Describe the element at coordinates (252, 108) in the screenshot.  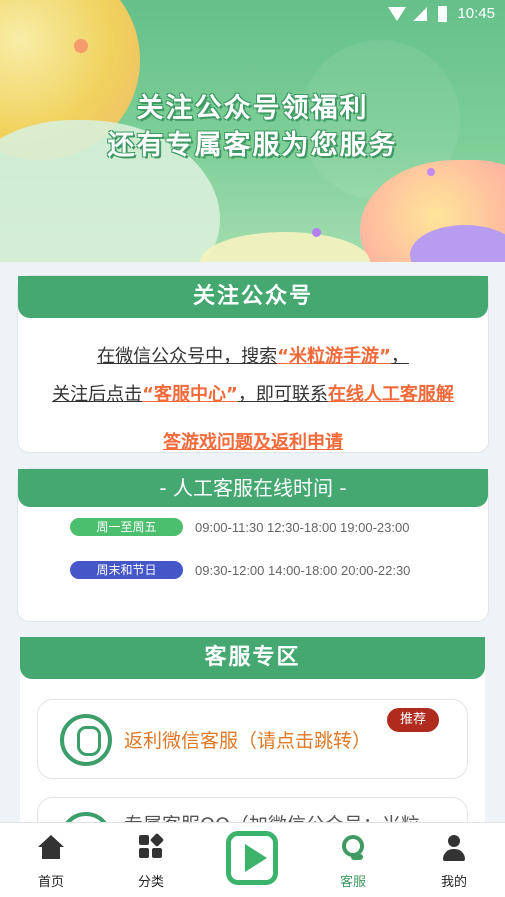
I see `banner-title-line1: 关注公众号领福利` at that location.